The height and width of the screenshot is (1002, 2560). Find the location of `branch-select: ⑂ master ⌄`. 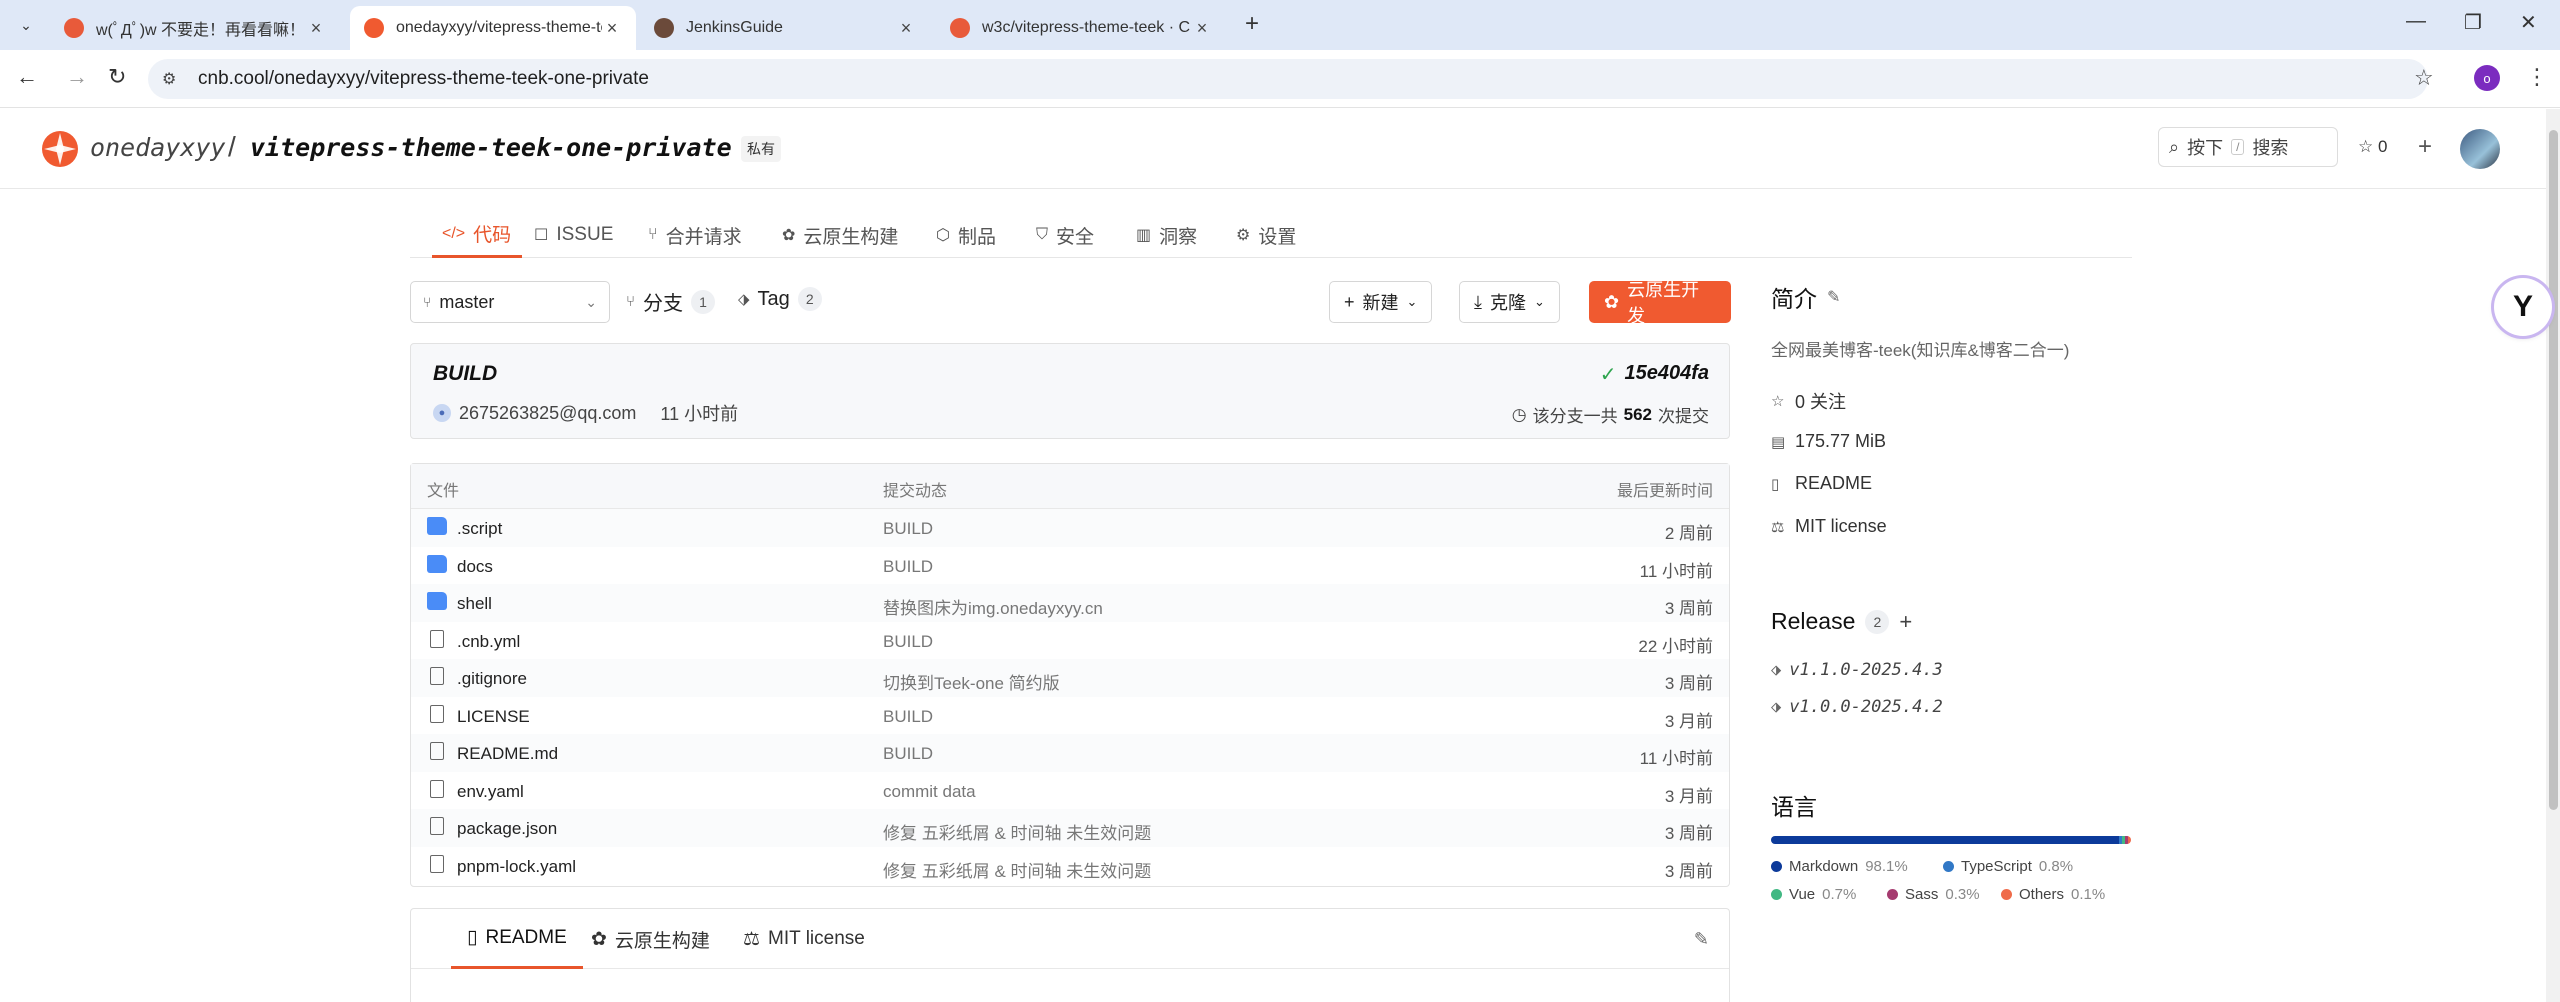

branch-select: ⑂ master ⌄ is located at coordinates (510, 302).